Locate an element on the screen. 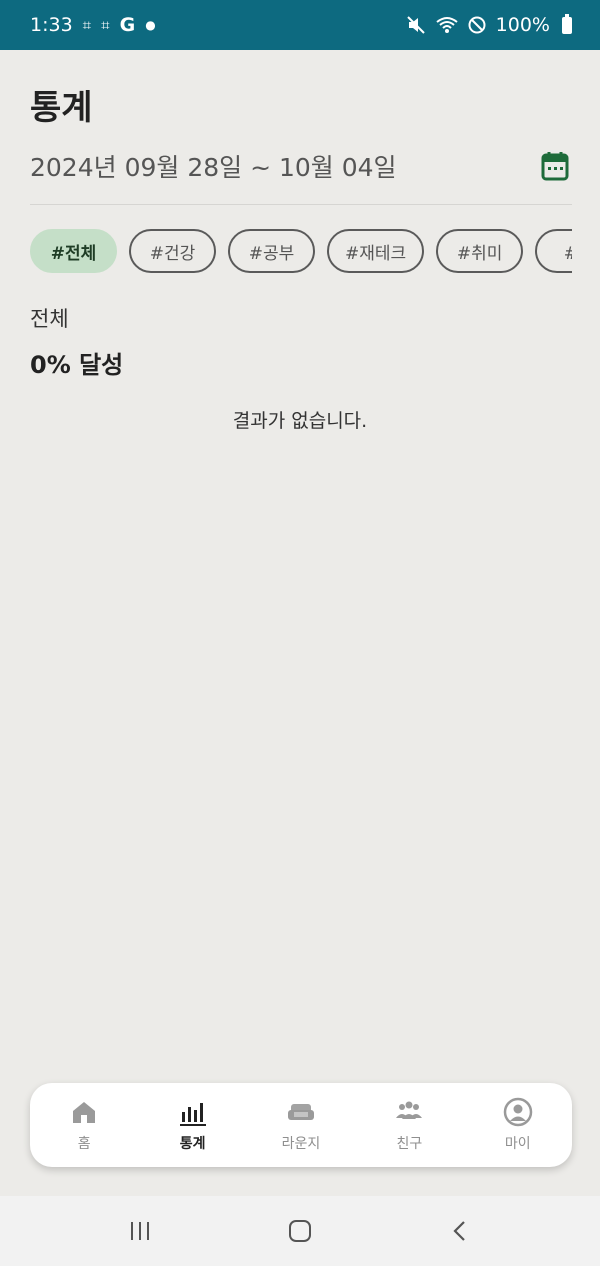  date-range: 2024년 09월 28일 ~ 10월 04일 is located at coordinates (213, 166).